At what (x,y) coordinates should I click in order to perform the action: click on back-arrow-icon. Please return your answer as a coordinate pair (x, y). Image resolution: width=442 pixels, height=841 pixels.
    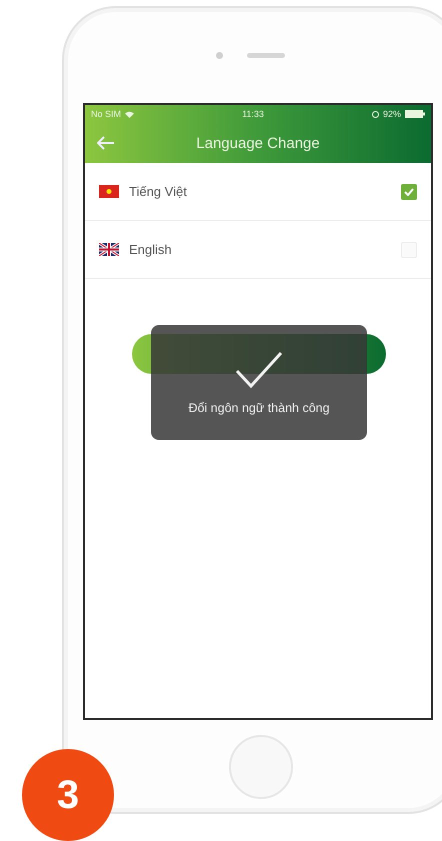
    Looking at the image, I should click on (106, 143).